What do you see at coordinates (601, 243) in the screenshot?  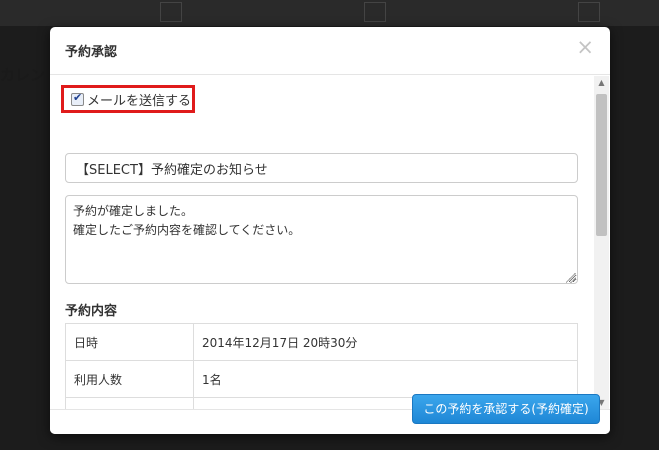 I see `modal-scrollbar: ▲ ▼` at bounding box center [601, 243].